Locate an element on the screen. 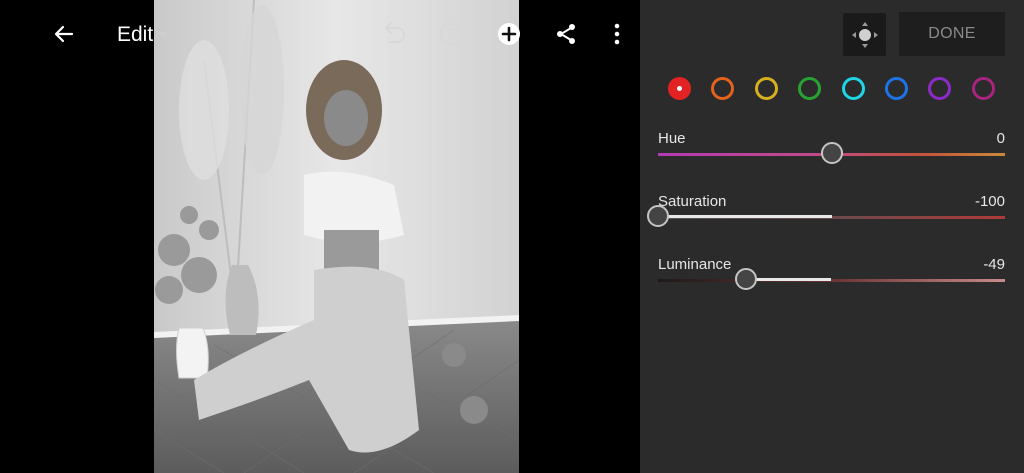  help-button is located at coordinates (451, 34).